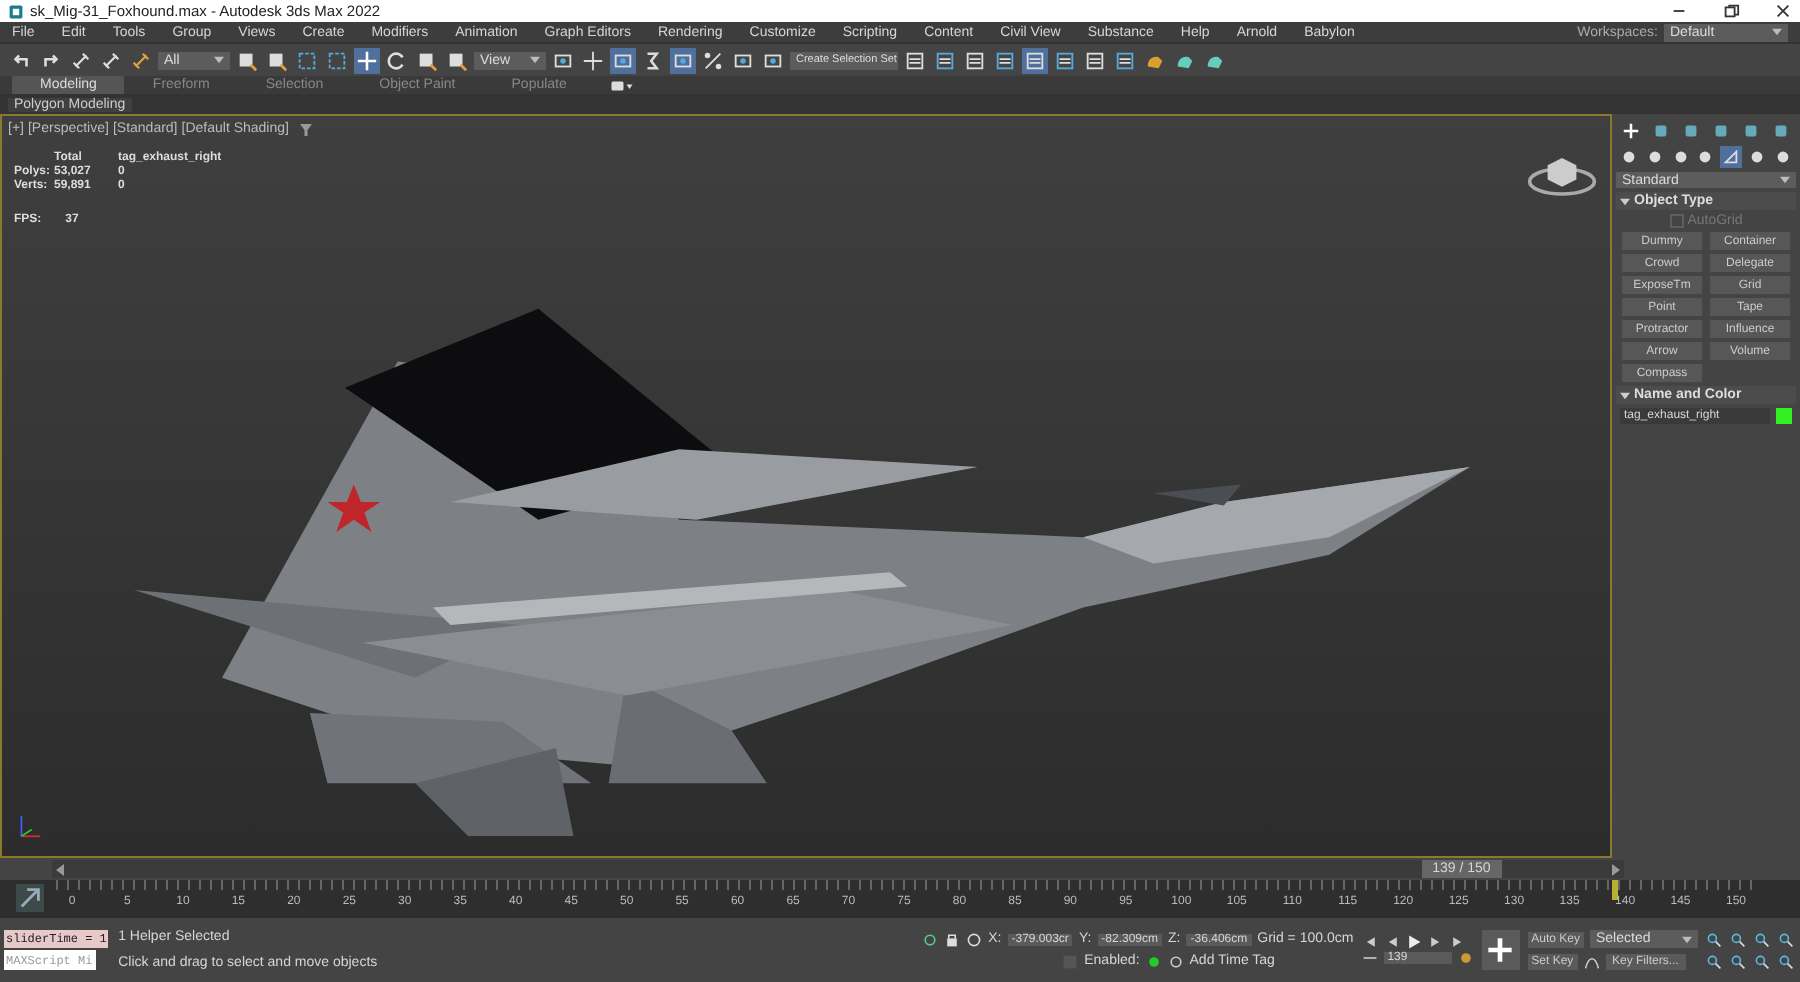  What do you see at coordinates (1731, 157) in the screenshot?
I see `helpers-icon` at bounding box center [1731, 157].